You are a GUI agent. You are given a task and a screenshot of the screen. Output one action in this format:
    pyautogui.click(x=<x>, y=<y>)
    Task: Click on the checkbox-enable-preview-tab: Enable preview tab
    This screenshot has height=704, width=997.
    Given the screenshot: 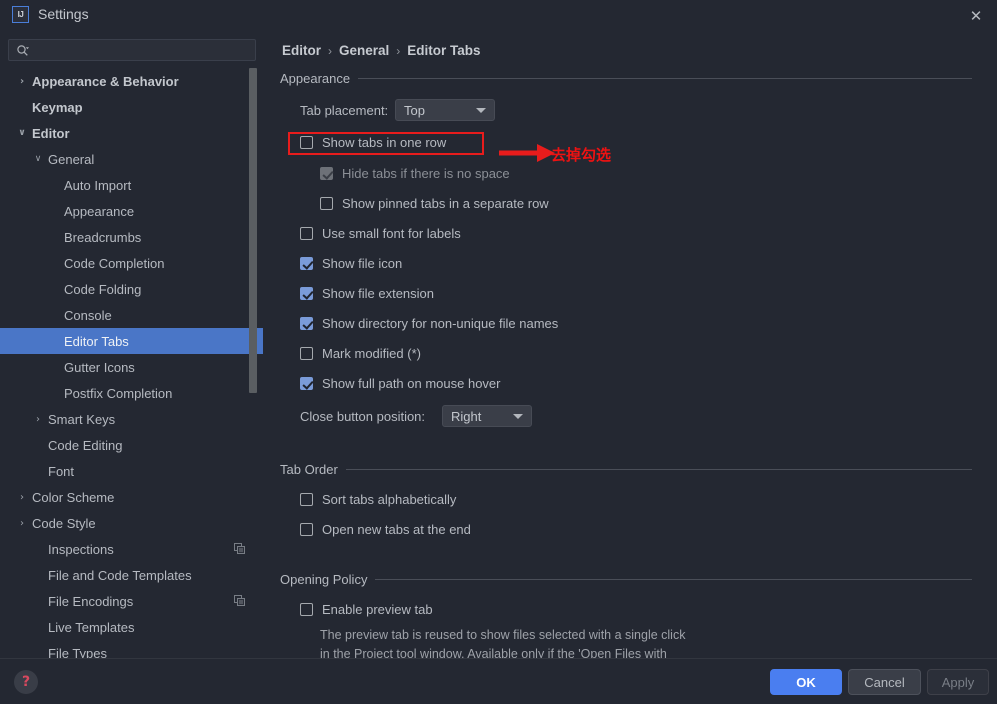 What is the action you would take?
    pyautogui.click(x=366, y=609)
    